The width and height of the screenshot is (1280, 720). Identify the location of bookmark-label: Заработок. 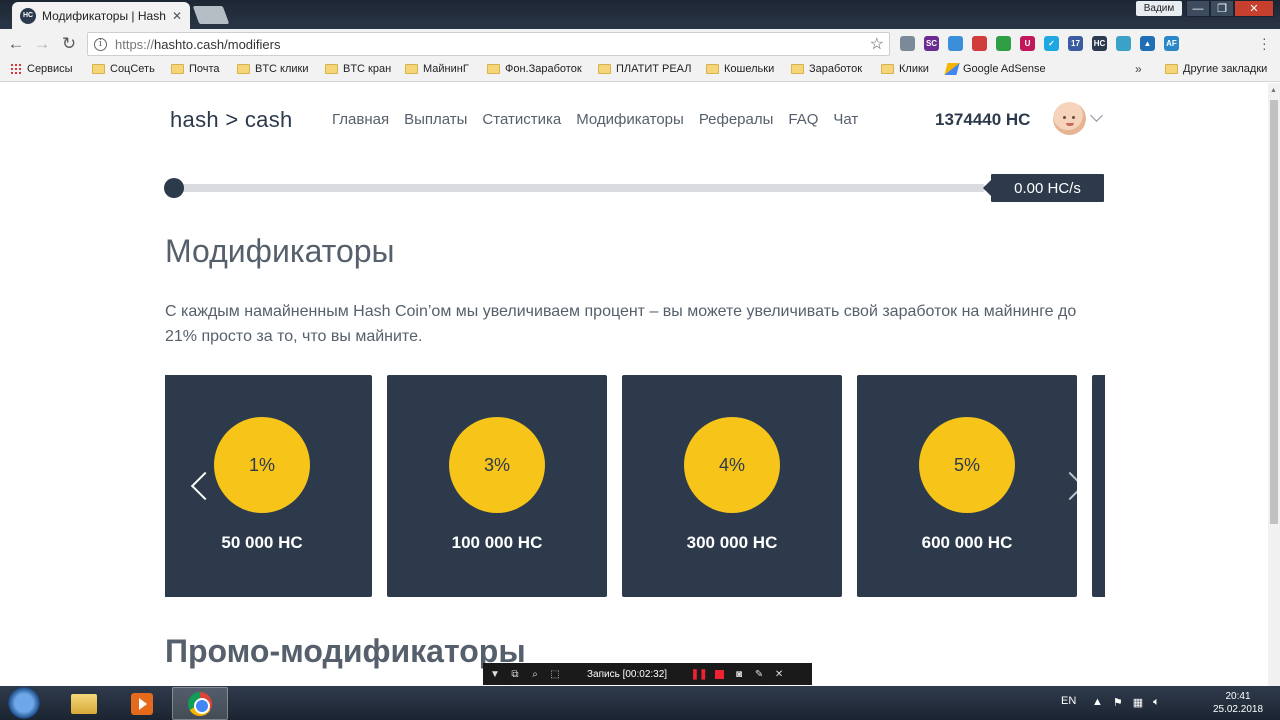
(836, 69).